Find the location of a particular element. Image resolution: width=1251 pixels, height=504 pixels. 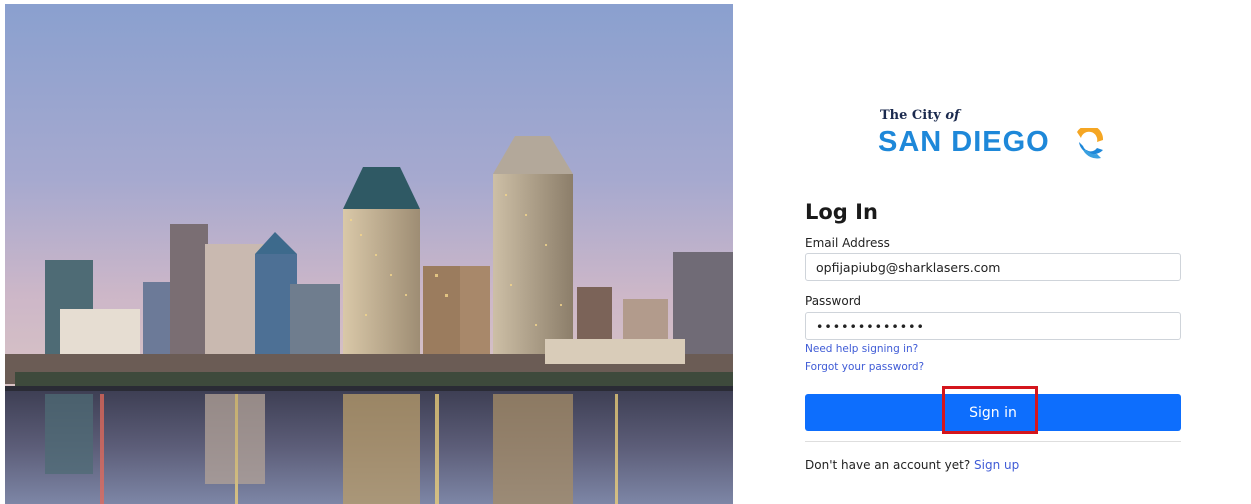

logo-top-text: The City of is located at coordinates (920, 115).